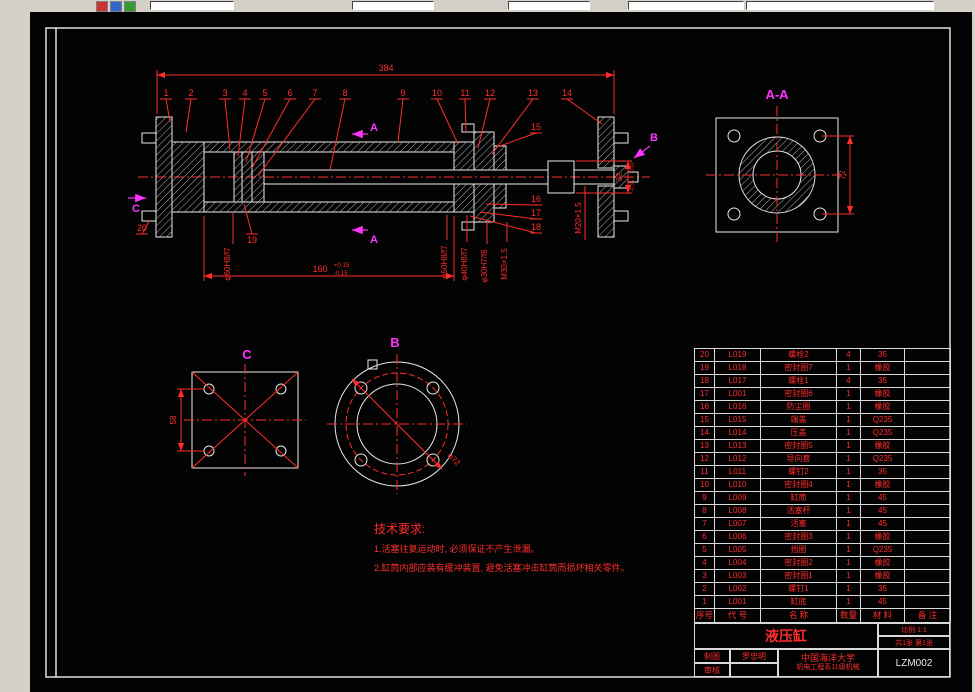  I want to click on bom-row: 7 L007 活塞 1 45, so click(822, 524).